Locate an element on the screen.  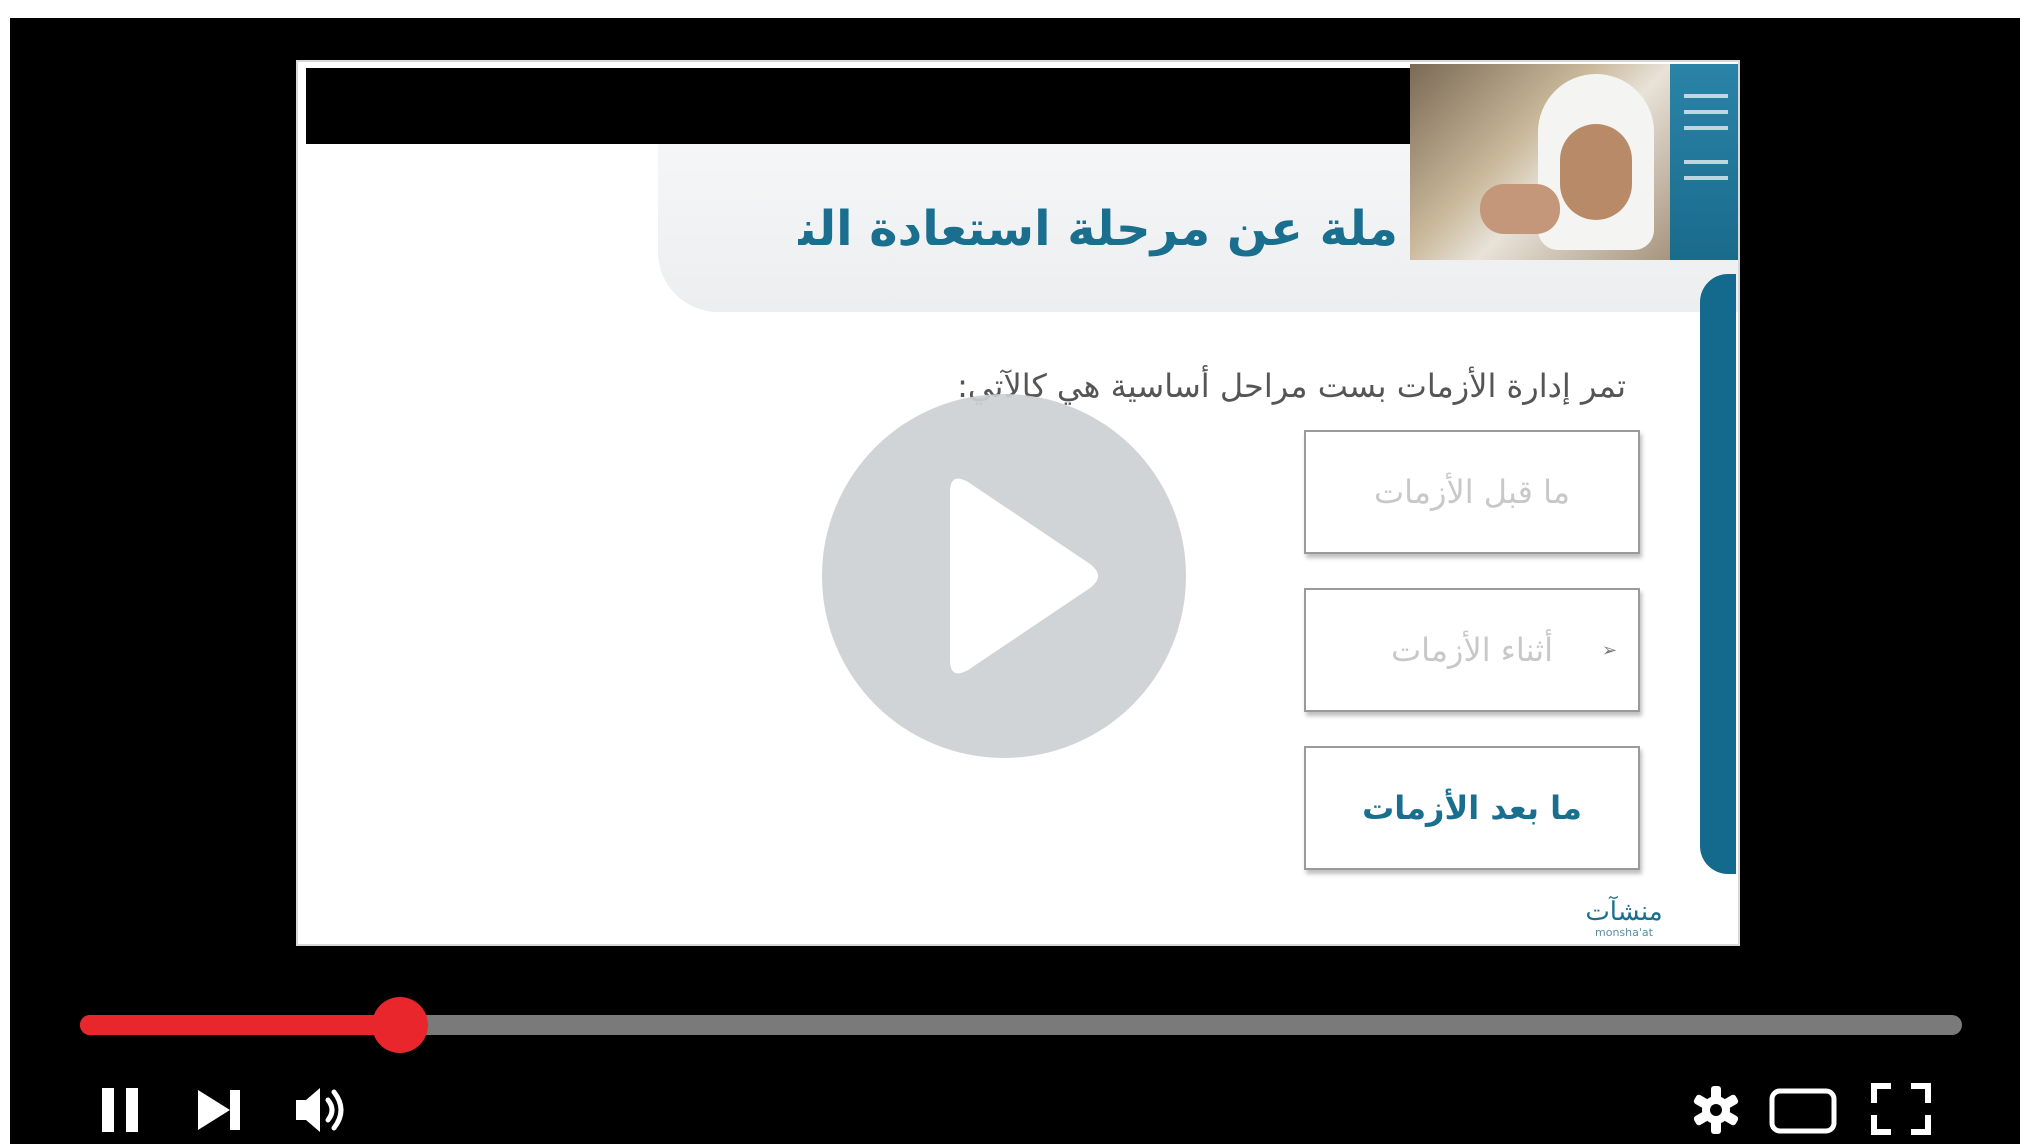
side-accent-bar is located at coordinates (1718, 574).